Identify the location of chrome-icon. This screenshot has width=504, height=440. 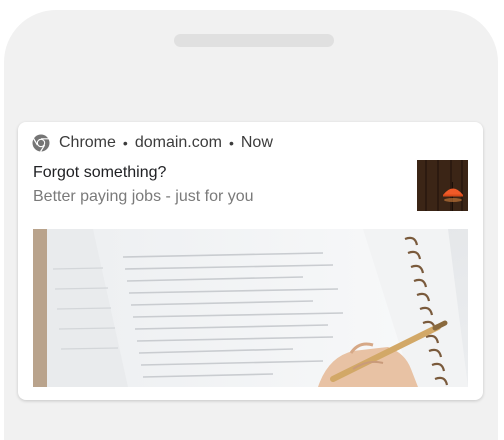
(41, 143).